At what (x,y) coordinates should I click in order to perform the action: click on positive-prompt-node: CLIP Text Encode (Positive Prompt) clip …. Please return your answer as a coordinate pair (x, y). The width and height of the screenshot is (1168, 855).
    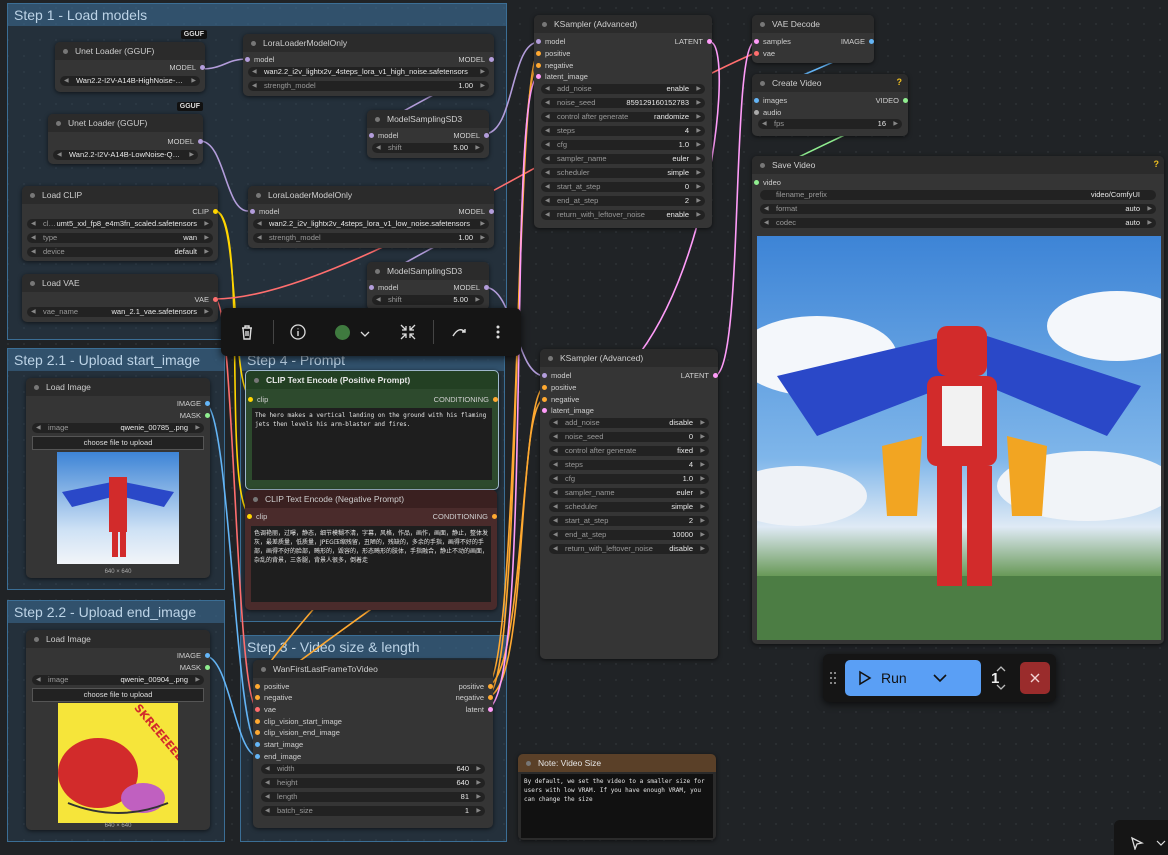
    Looking at the image, I should click on (372, 430).